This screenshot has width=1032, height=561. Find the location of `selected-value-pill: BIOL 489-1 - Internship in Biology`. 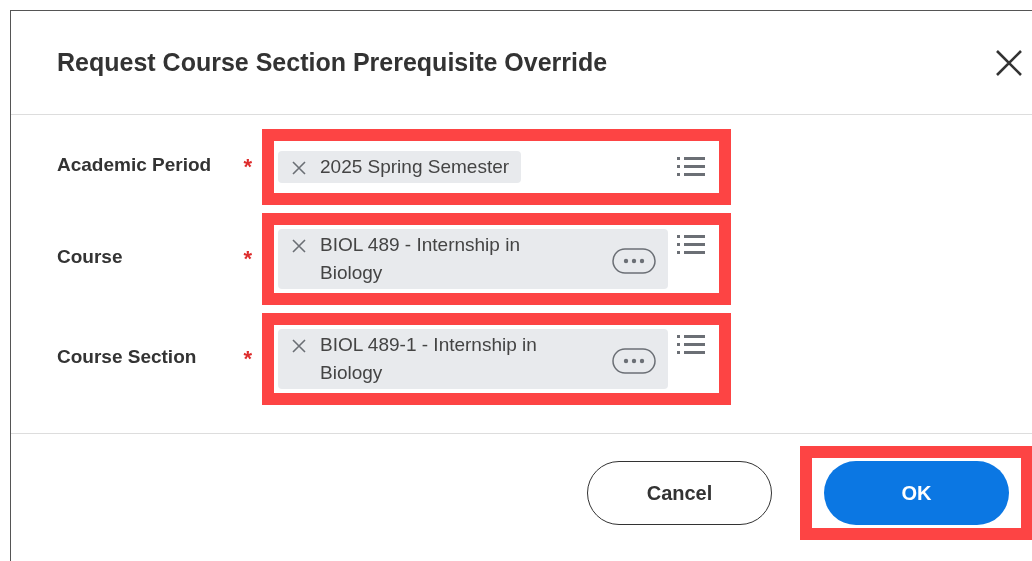

selected-value-pill: BIOL 489-1 - Internship in Biology is located at coordinates (473, 359).